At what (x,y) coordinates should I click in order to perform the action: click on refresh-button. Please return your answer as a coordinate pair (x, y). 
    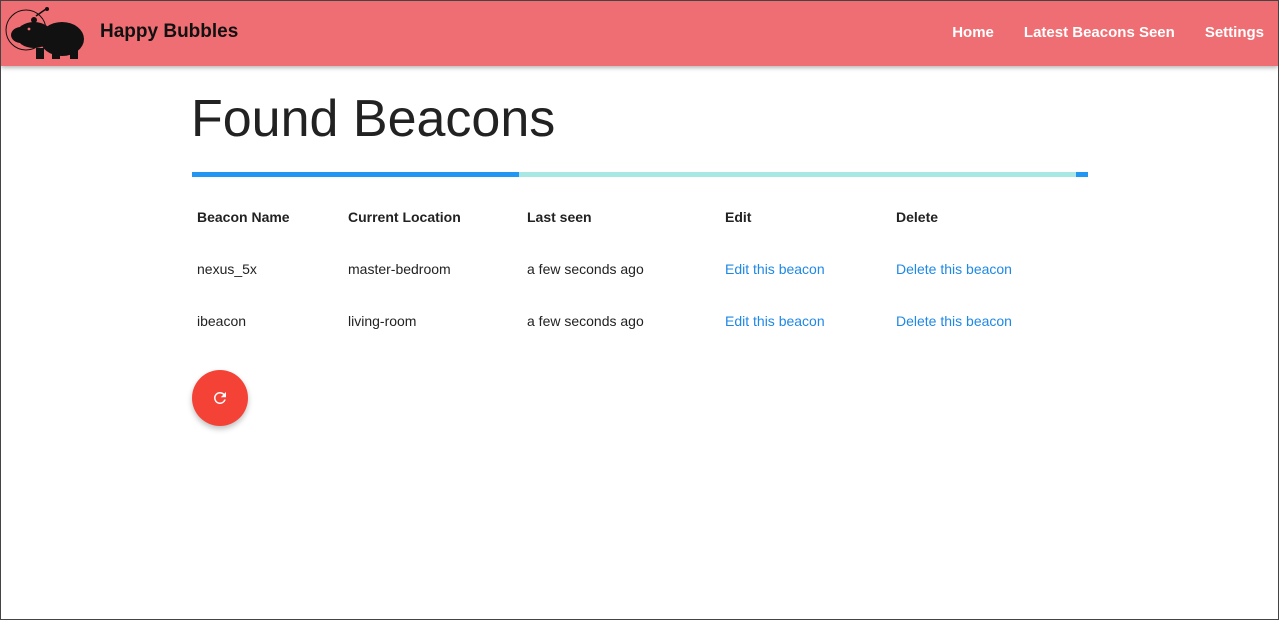
    Looking at the image, I should click on (220, 398).